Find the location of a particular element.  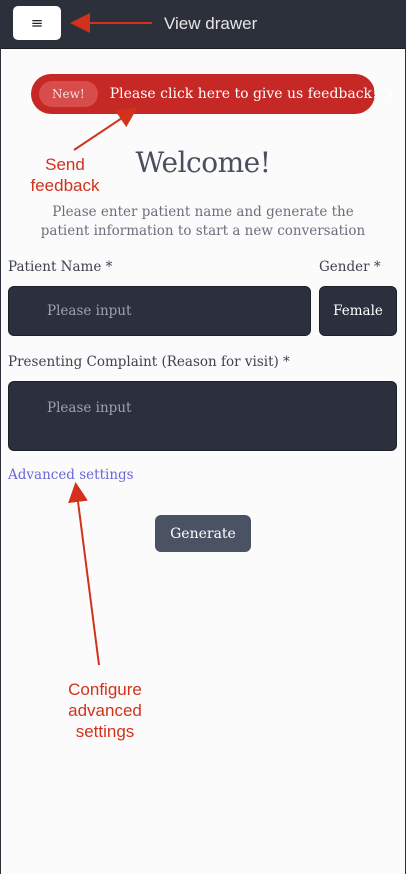

configure-line-1: Configure is located at coordinates (105, 689).